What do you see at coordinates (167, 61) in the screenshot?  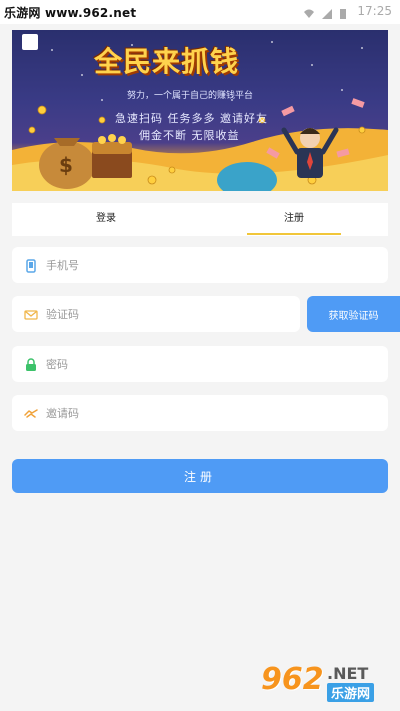 I see `banner-title: 全民来抓钱` at bounding box center [167, 61].